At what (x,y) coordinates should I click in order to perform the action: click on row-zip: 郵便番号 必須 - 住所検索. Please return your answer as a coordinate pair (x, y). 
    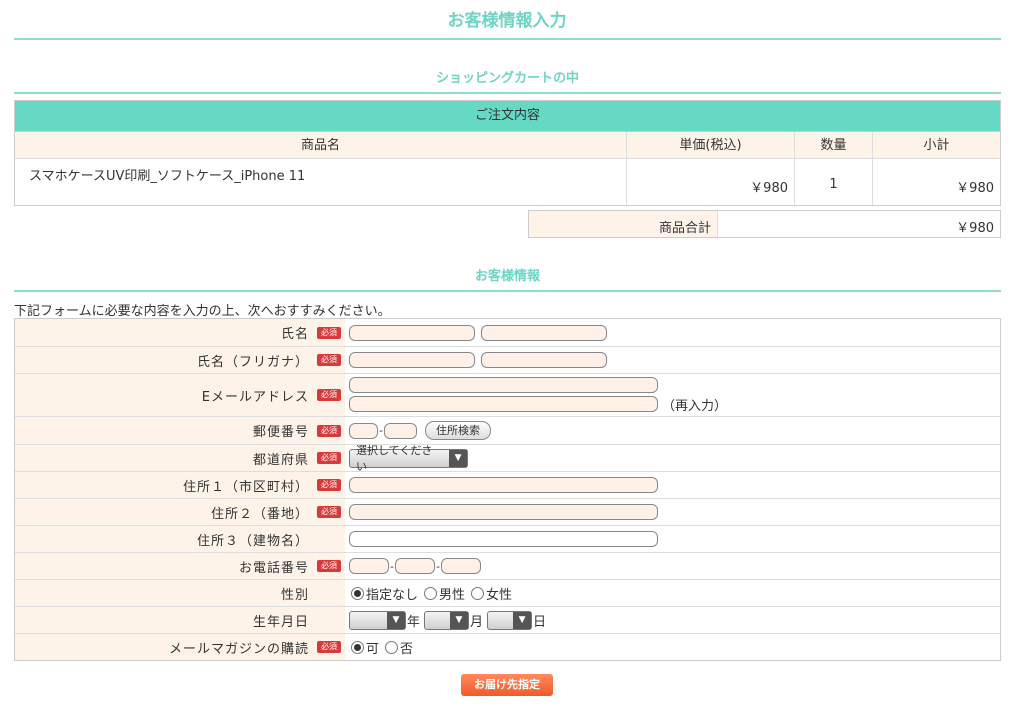
    Looking at the image, I should click on (507, 430).